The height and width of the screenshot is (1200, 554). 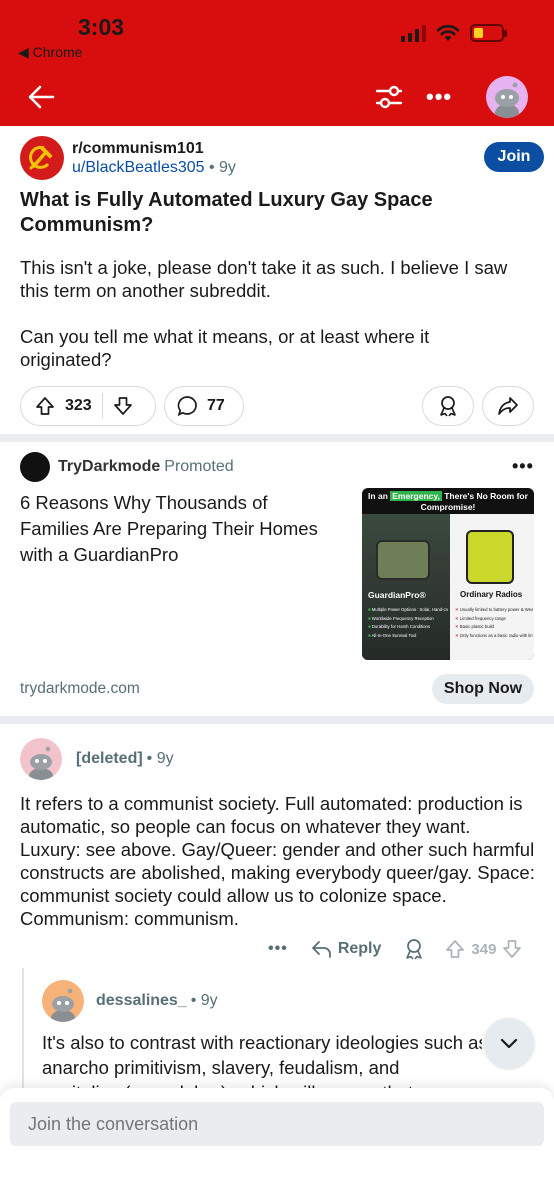 What do you see at coordinates (403, 560) in the screenshot?
I see `guardianpro-radio-picture` at bounding box center [403, 560].